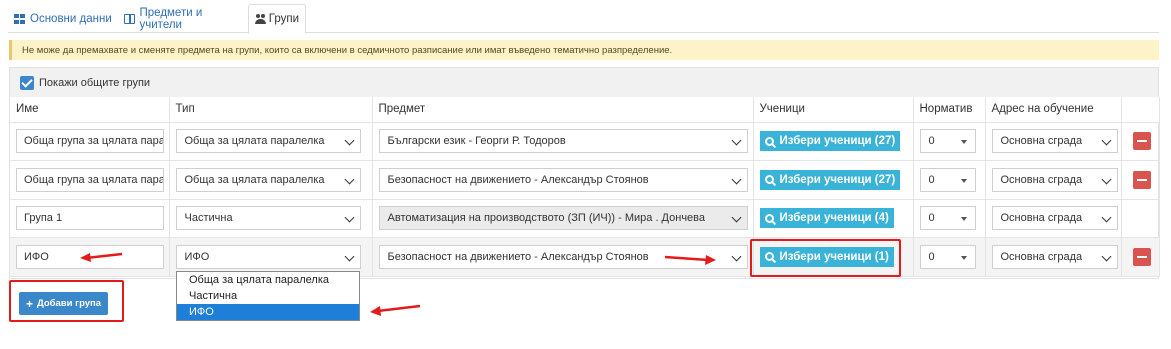 This screenshot has width=1171, height=349. I want to click on arrow-right-icon, so click(690, 260).